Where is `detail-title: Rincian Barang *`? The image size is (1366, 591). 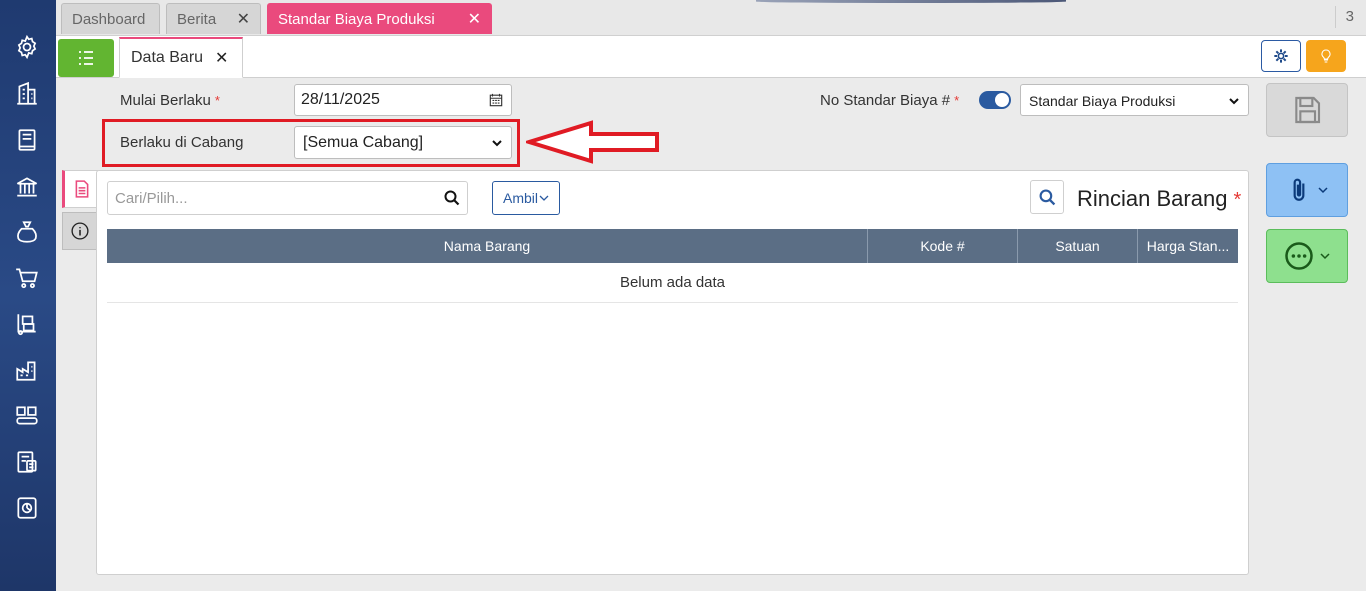
detail-title: Rincian Barang * is located at coordinates (1159, 199).